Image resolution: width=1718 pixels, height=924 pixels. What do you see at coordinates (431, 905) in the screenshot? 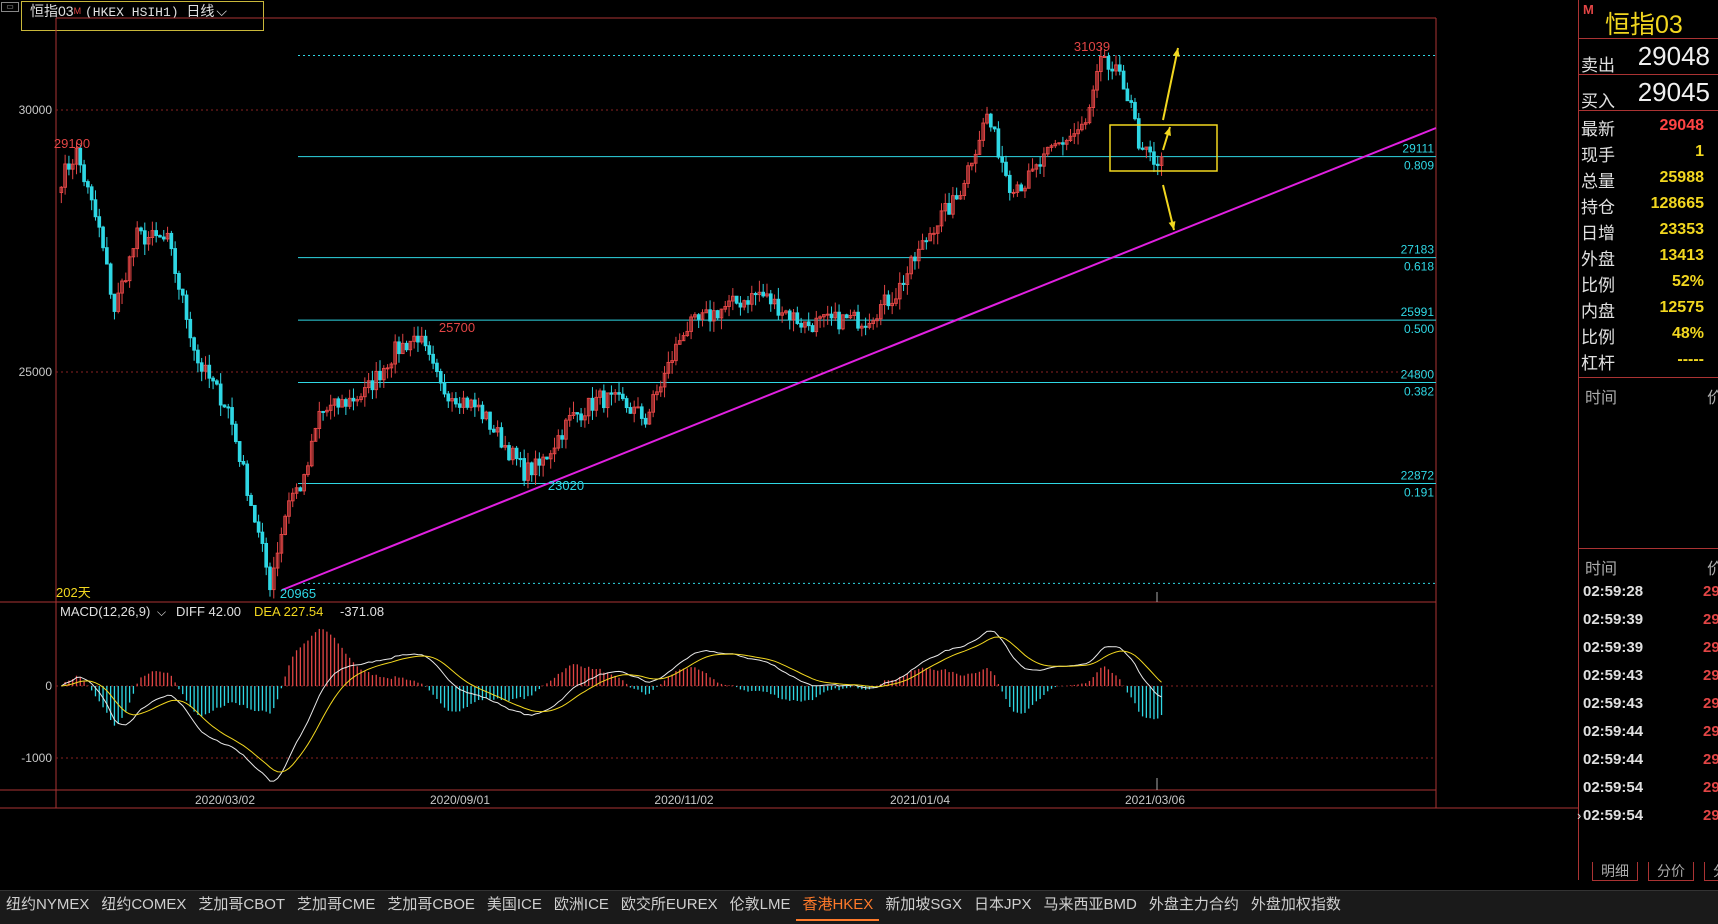
I see `exchange-tab: 芝加哥CBOE` at bounding box center [431, 905].